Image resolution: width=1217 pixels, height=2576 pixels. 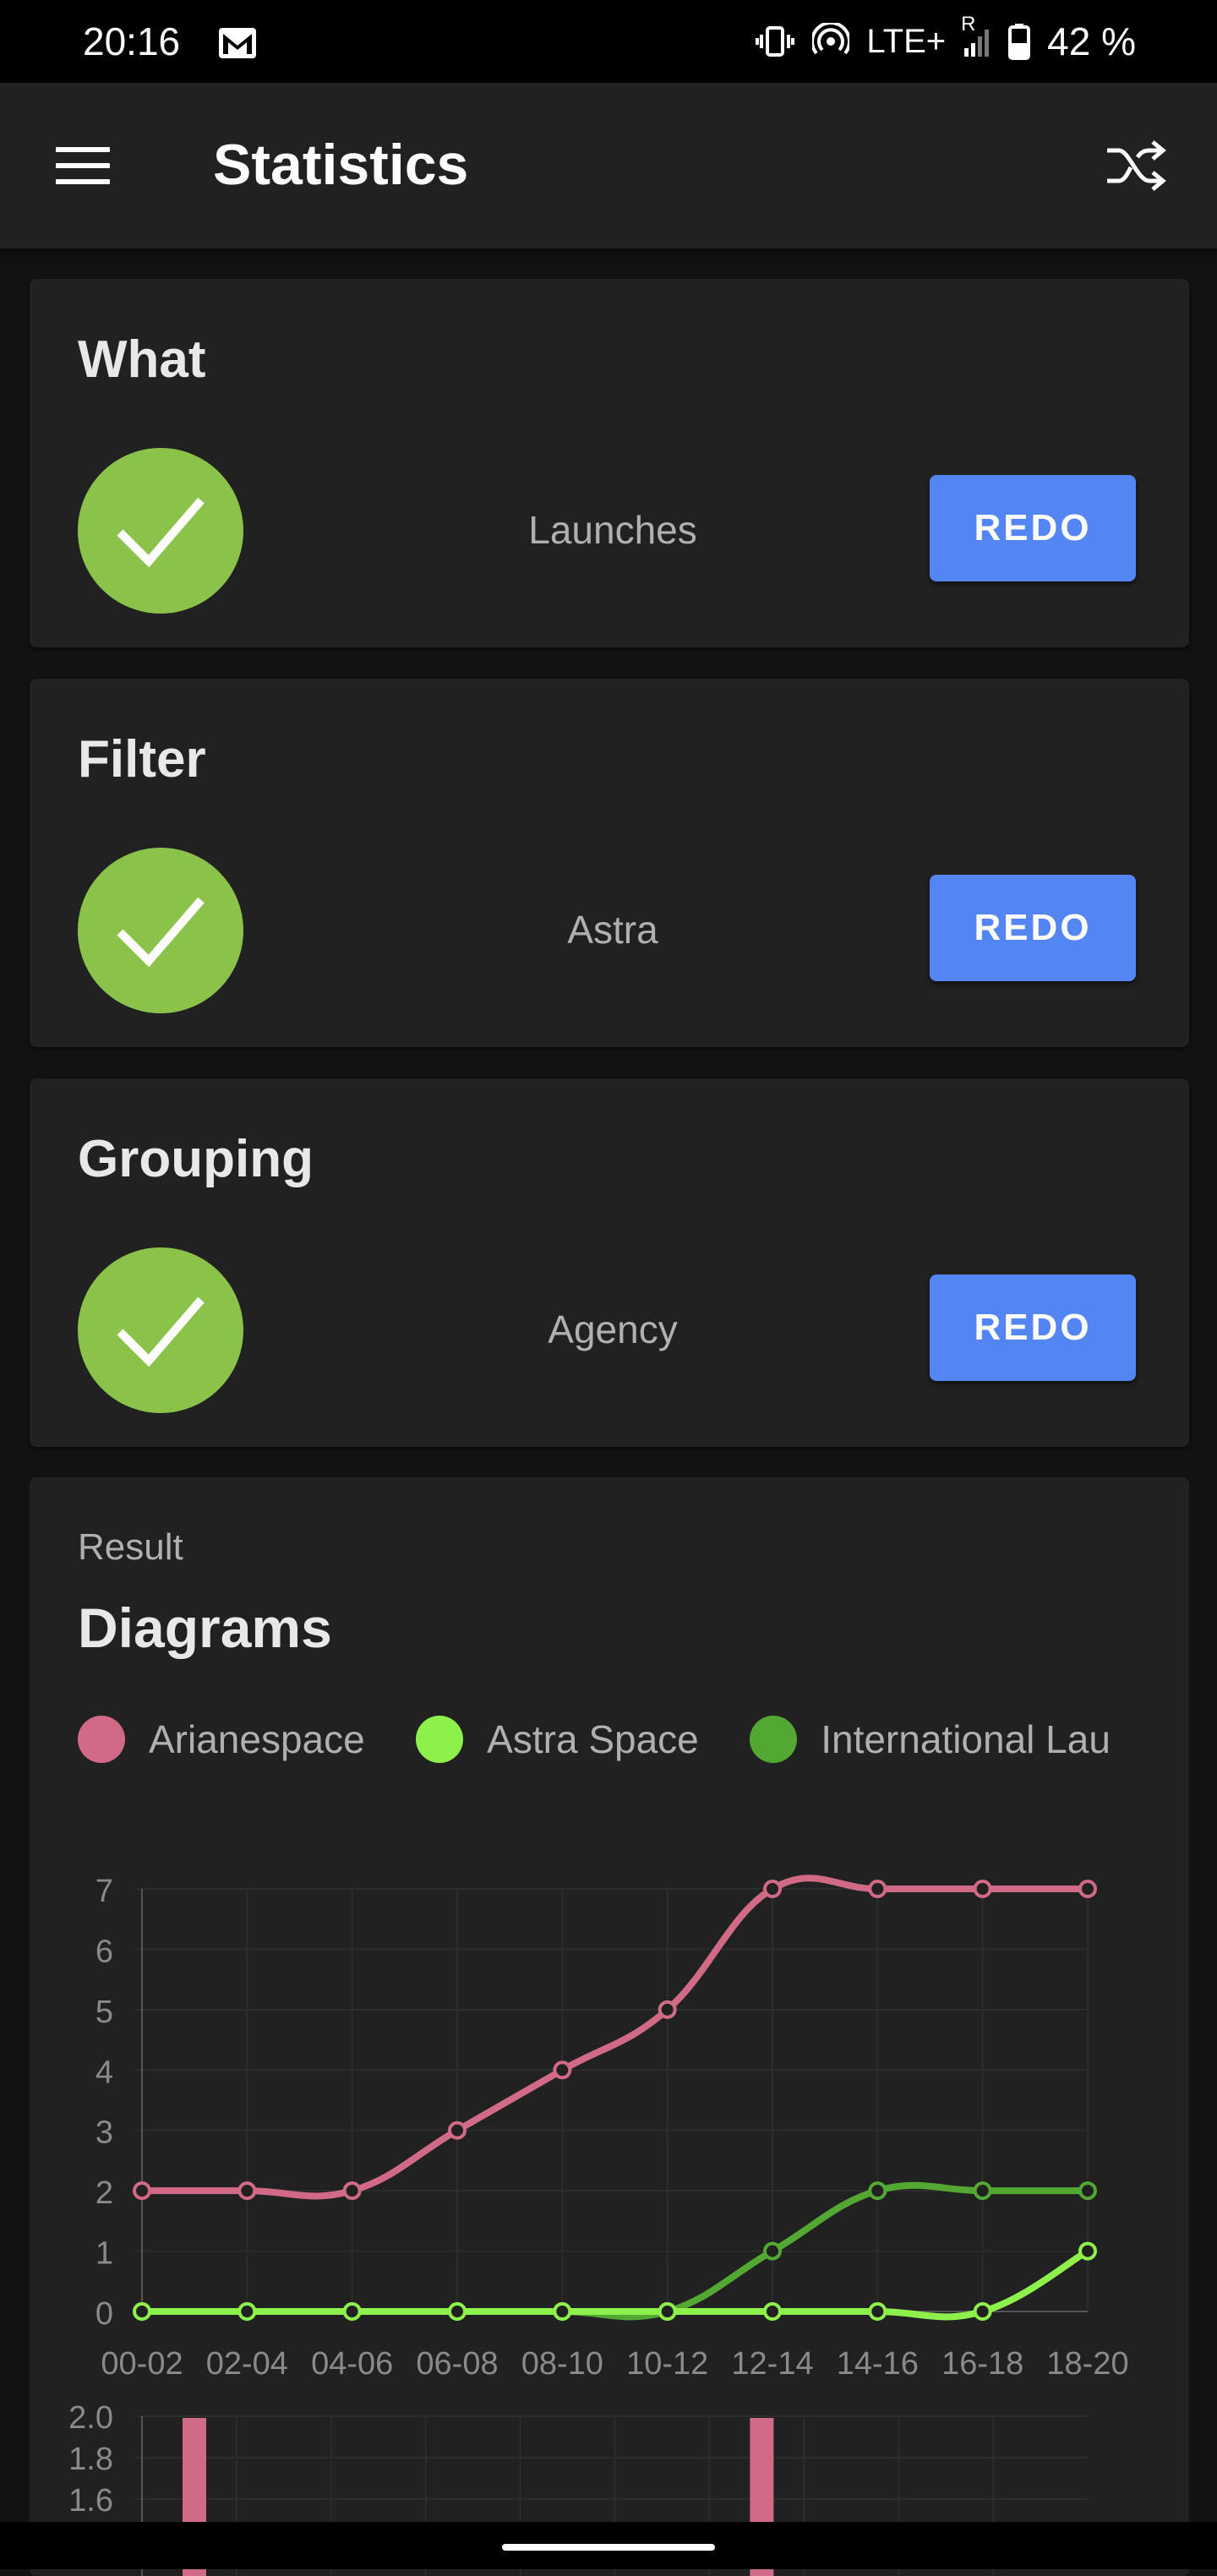 What do you see at coordinates (1136, 165) in the screenshot?
I see `shuffle-icon` at bounding box center [1136, 165].